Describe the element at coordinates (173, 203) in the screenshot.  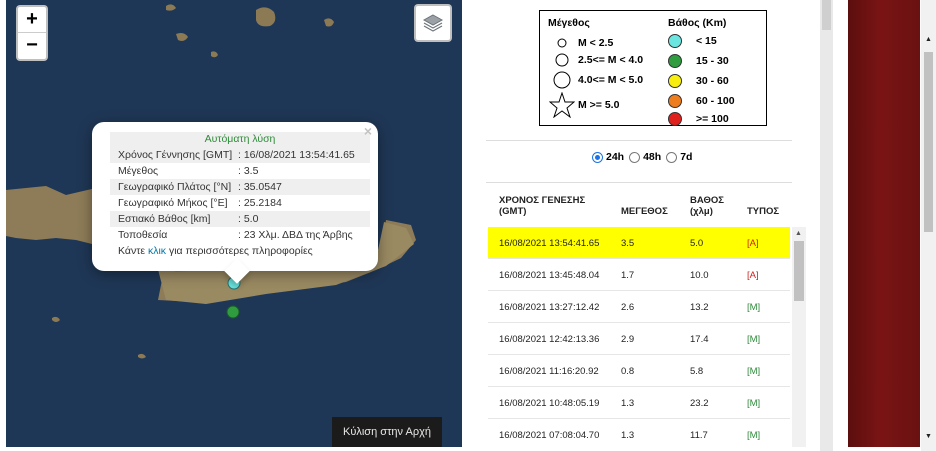
I see `popup-info-key: Γεωγραφικό Μήκος [°E]` at that location.